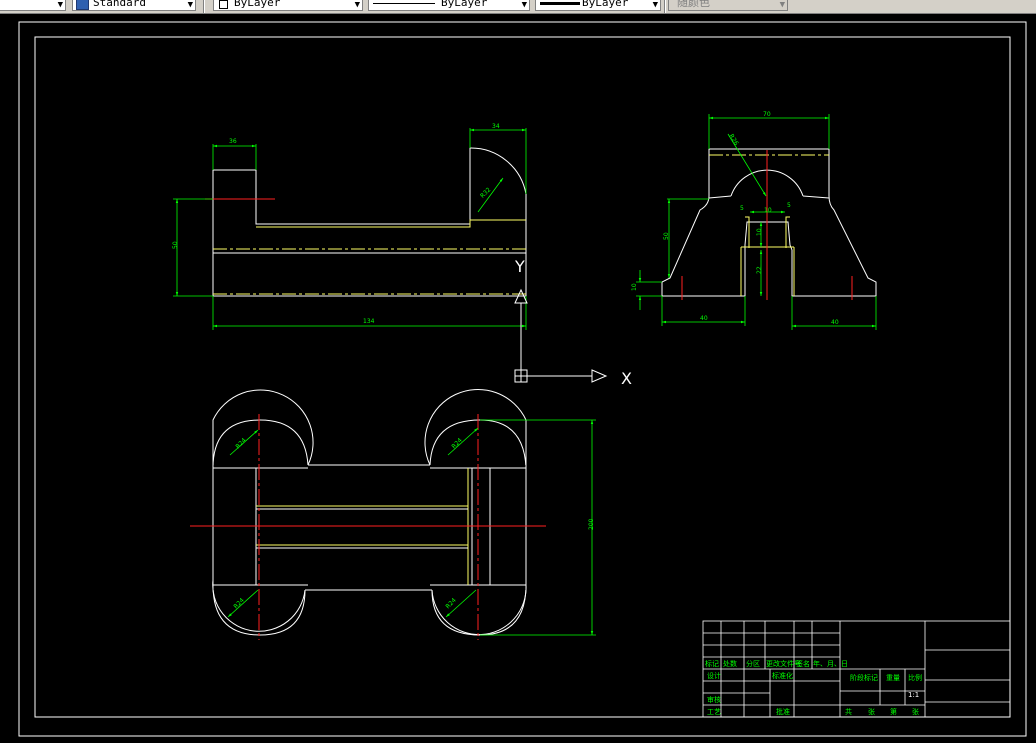 The width and height of the screenshot is (1036, 743). Describe the element at coordinates (733, 140) in the screenshot. I see `dim-side-radius: R26` at that location.